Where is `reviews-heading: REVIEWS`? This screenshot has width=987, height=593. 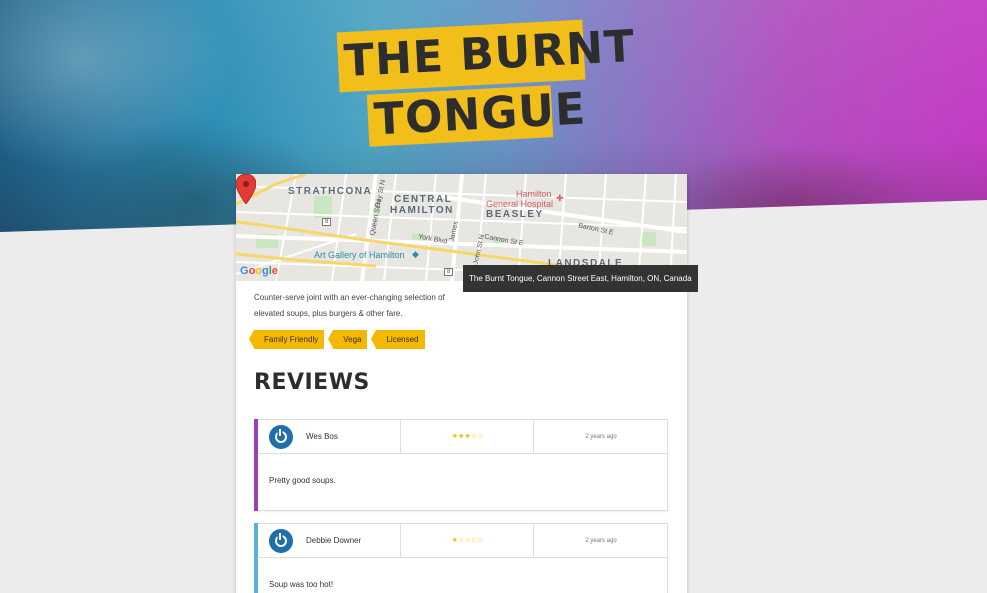
reviews-heading: REVIEWS is located at coordinates (312, 382).